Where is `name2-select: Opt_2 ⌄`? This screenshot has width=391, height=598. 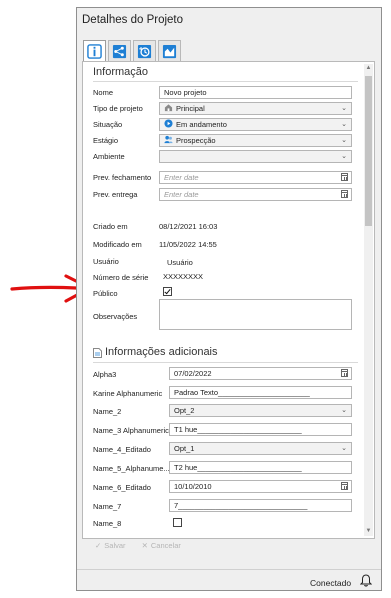
name2-select: Opt_2 ⌄ is located at coordinates (260, 410).